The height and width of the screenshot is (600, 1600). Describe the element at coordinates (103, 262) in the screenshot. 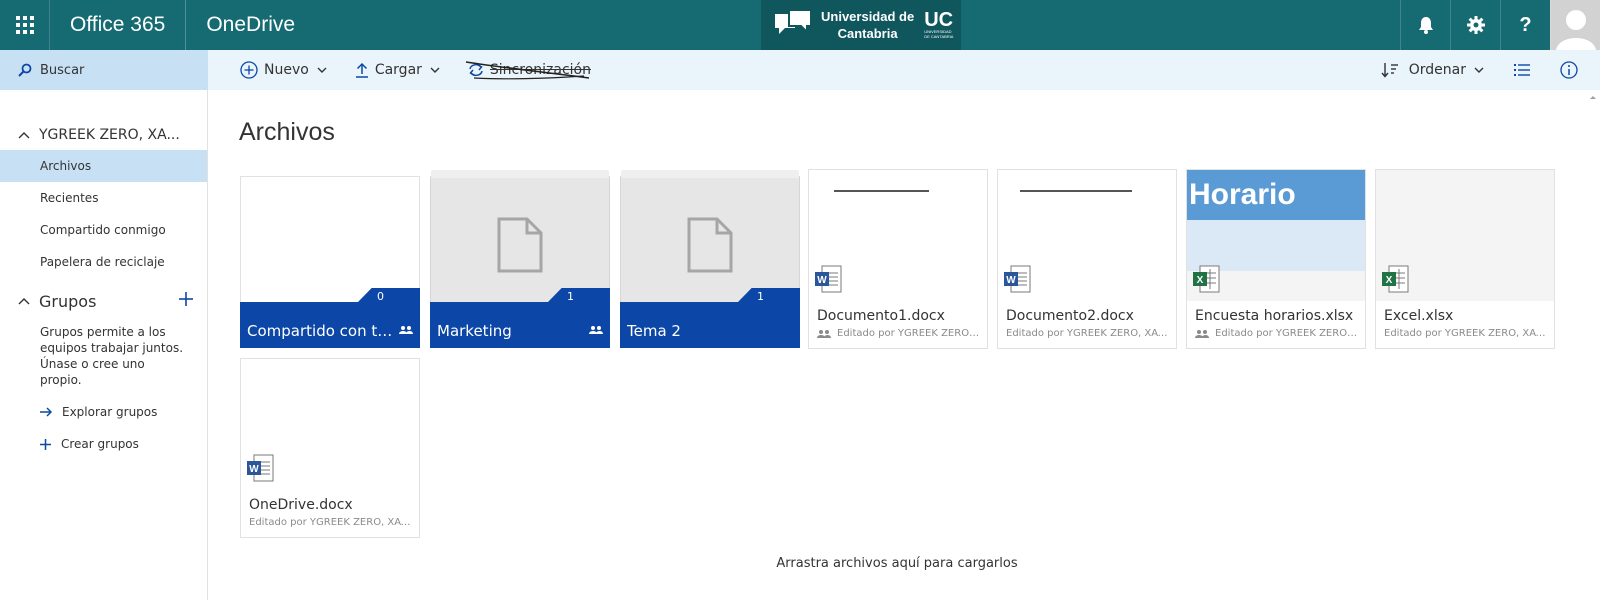

I see `nav-item-papelera: Papelera de reciclaje` at that location.